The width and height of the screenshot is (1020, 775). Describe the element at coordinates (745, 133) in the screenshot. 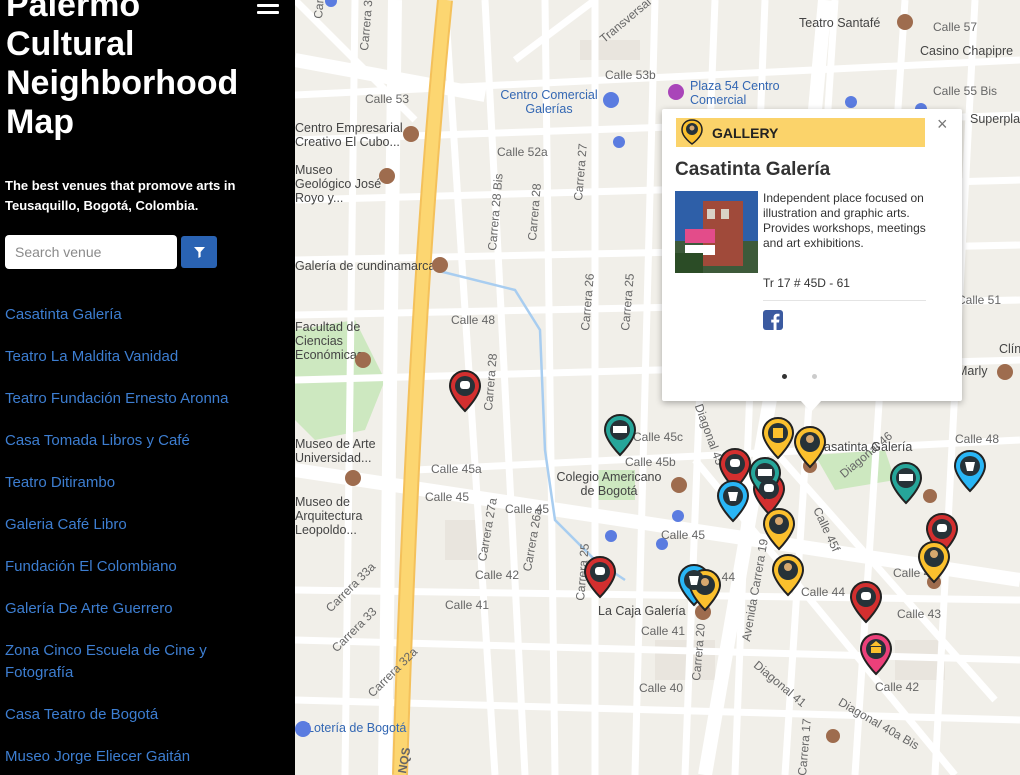

I see `category-label: GALLERY` at that location.